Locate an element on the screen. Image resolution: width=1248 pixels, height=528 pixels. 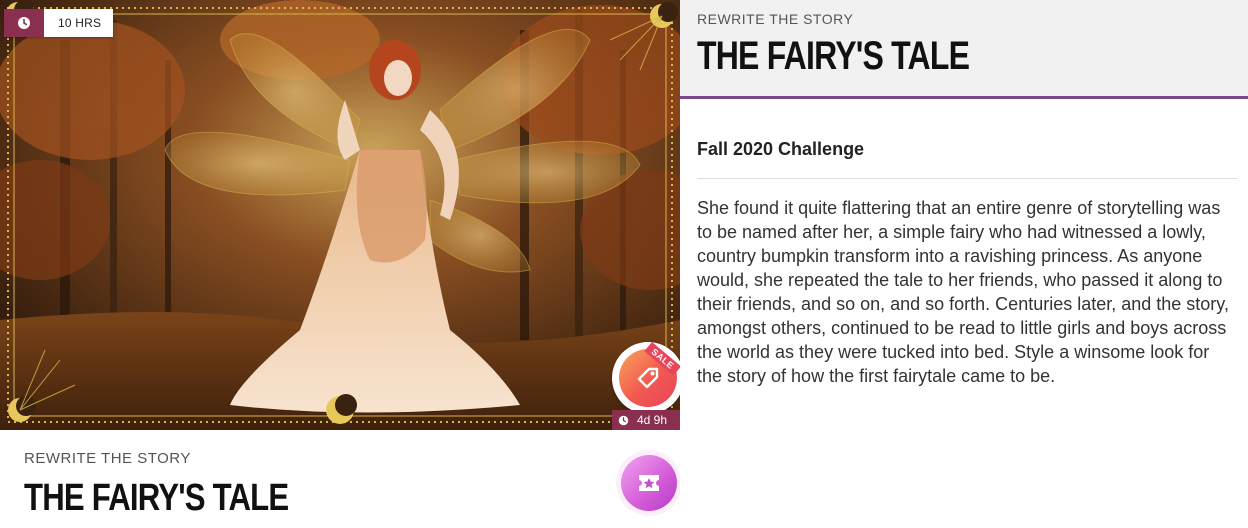
sale-timer: 4d 9h is located at coordinates (646, 420).